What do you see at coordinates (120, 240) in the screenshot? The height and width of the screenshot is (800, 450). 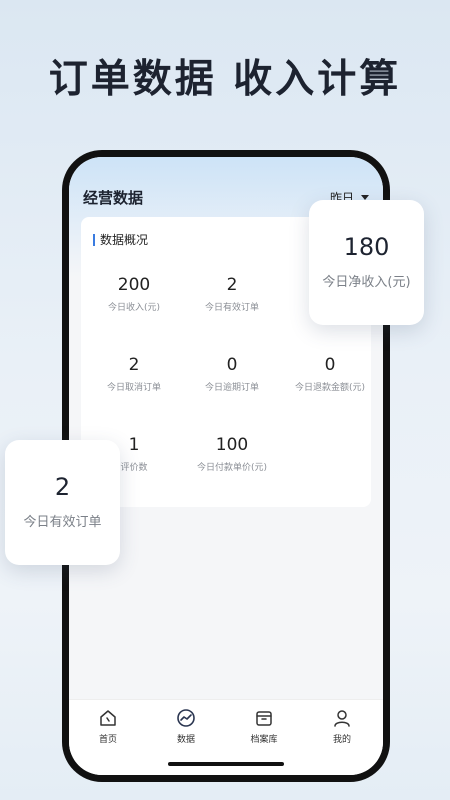 I see `overview-title: 数据概况` at bounding box center [120, 240].